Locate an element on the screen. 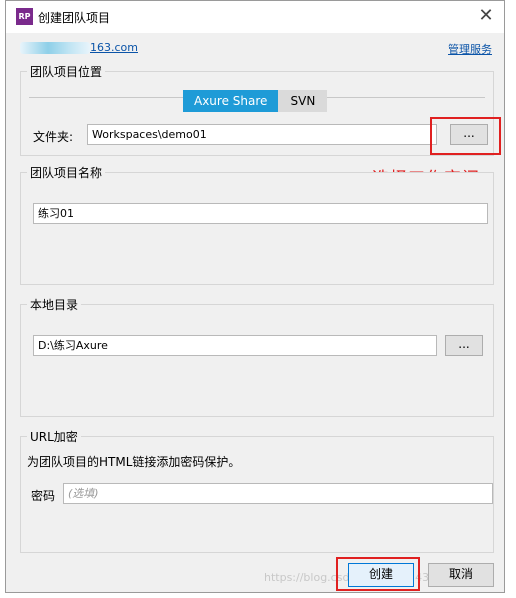 The width and height of the screenshot is (516, 598). create-highlight-box is located at coordinates (378, 574).